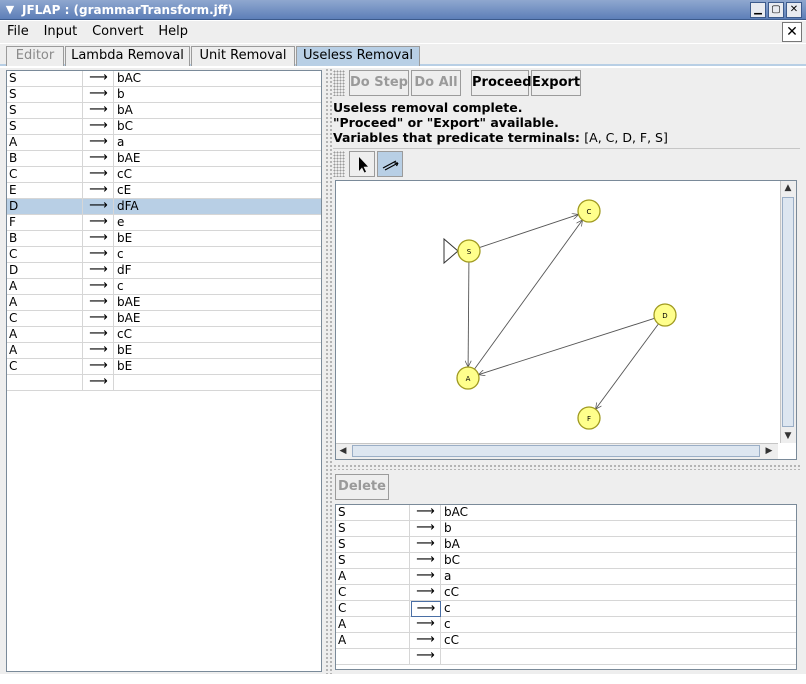 The height and width of the screenshot is (684, 806). Describe the element at coordinates (362, 487) in the screenshot. I see `delete-button: Delete` at that location.